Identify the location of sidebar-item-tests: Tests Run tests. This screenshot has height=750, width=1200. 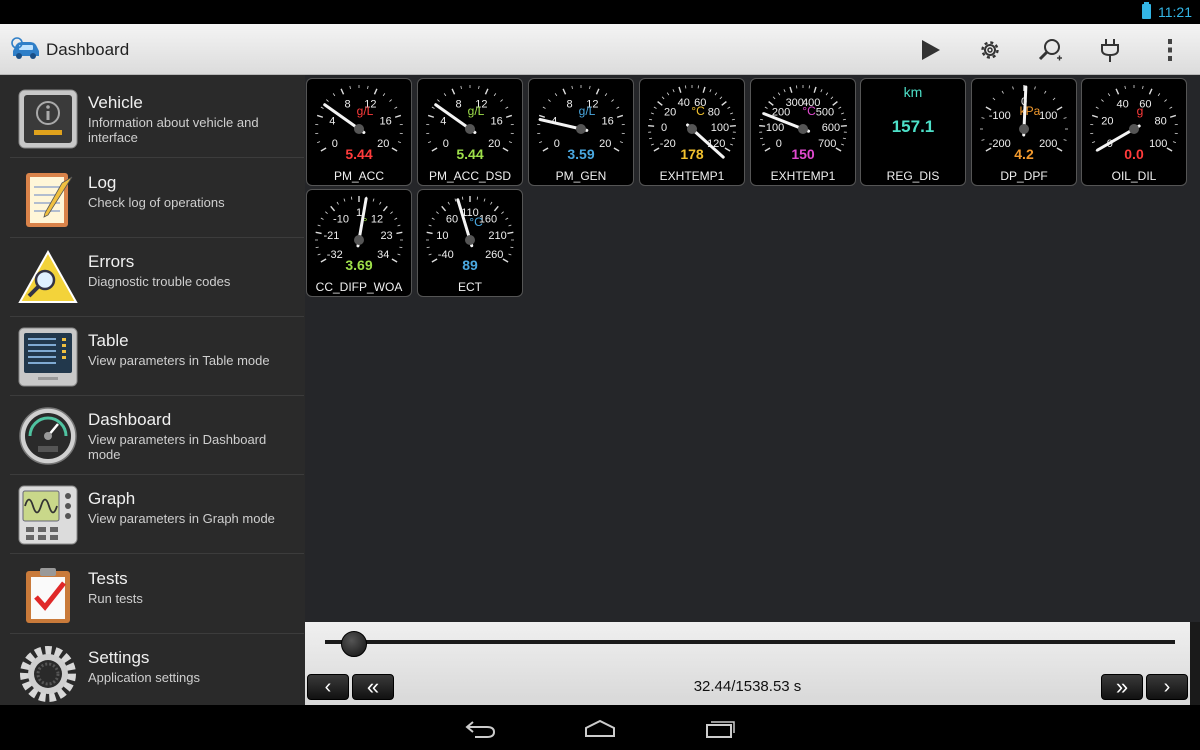
(157, 594).